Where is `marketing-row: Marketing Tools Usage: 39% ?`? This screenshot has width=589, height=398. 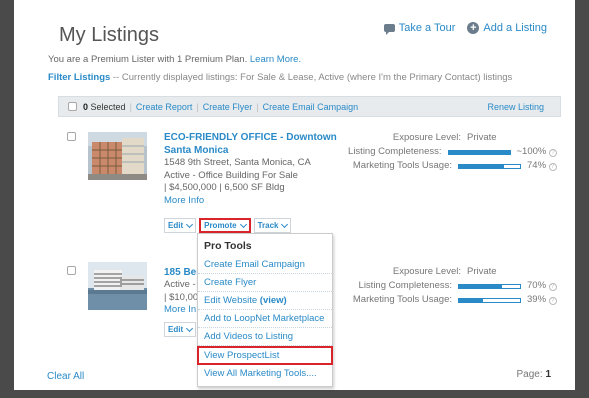 marketing-row: Marketing Tools Usage: 39% ? is located at coordinates (455, 300).